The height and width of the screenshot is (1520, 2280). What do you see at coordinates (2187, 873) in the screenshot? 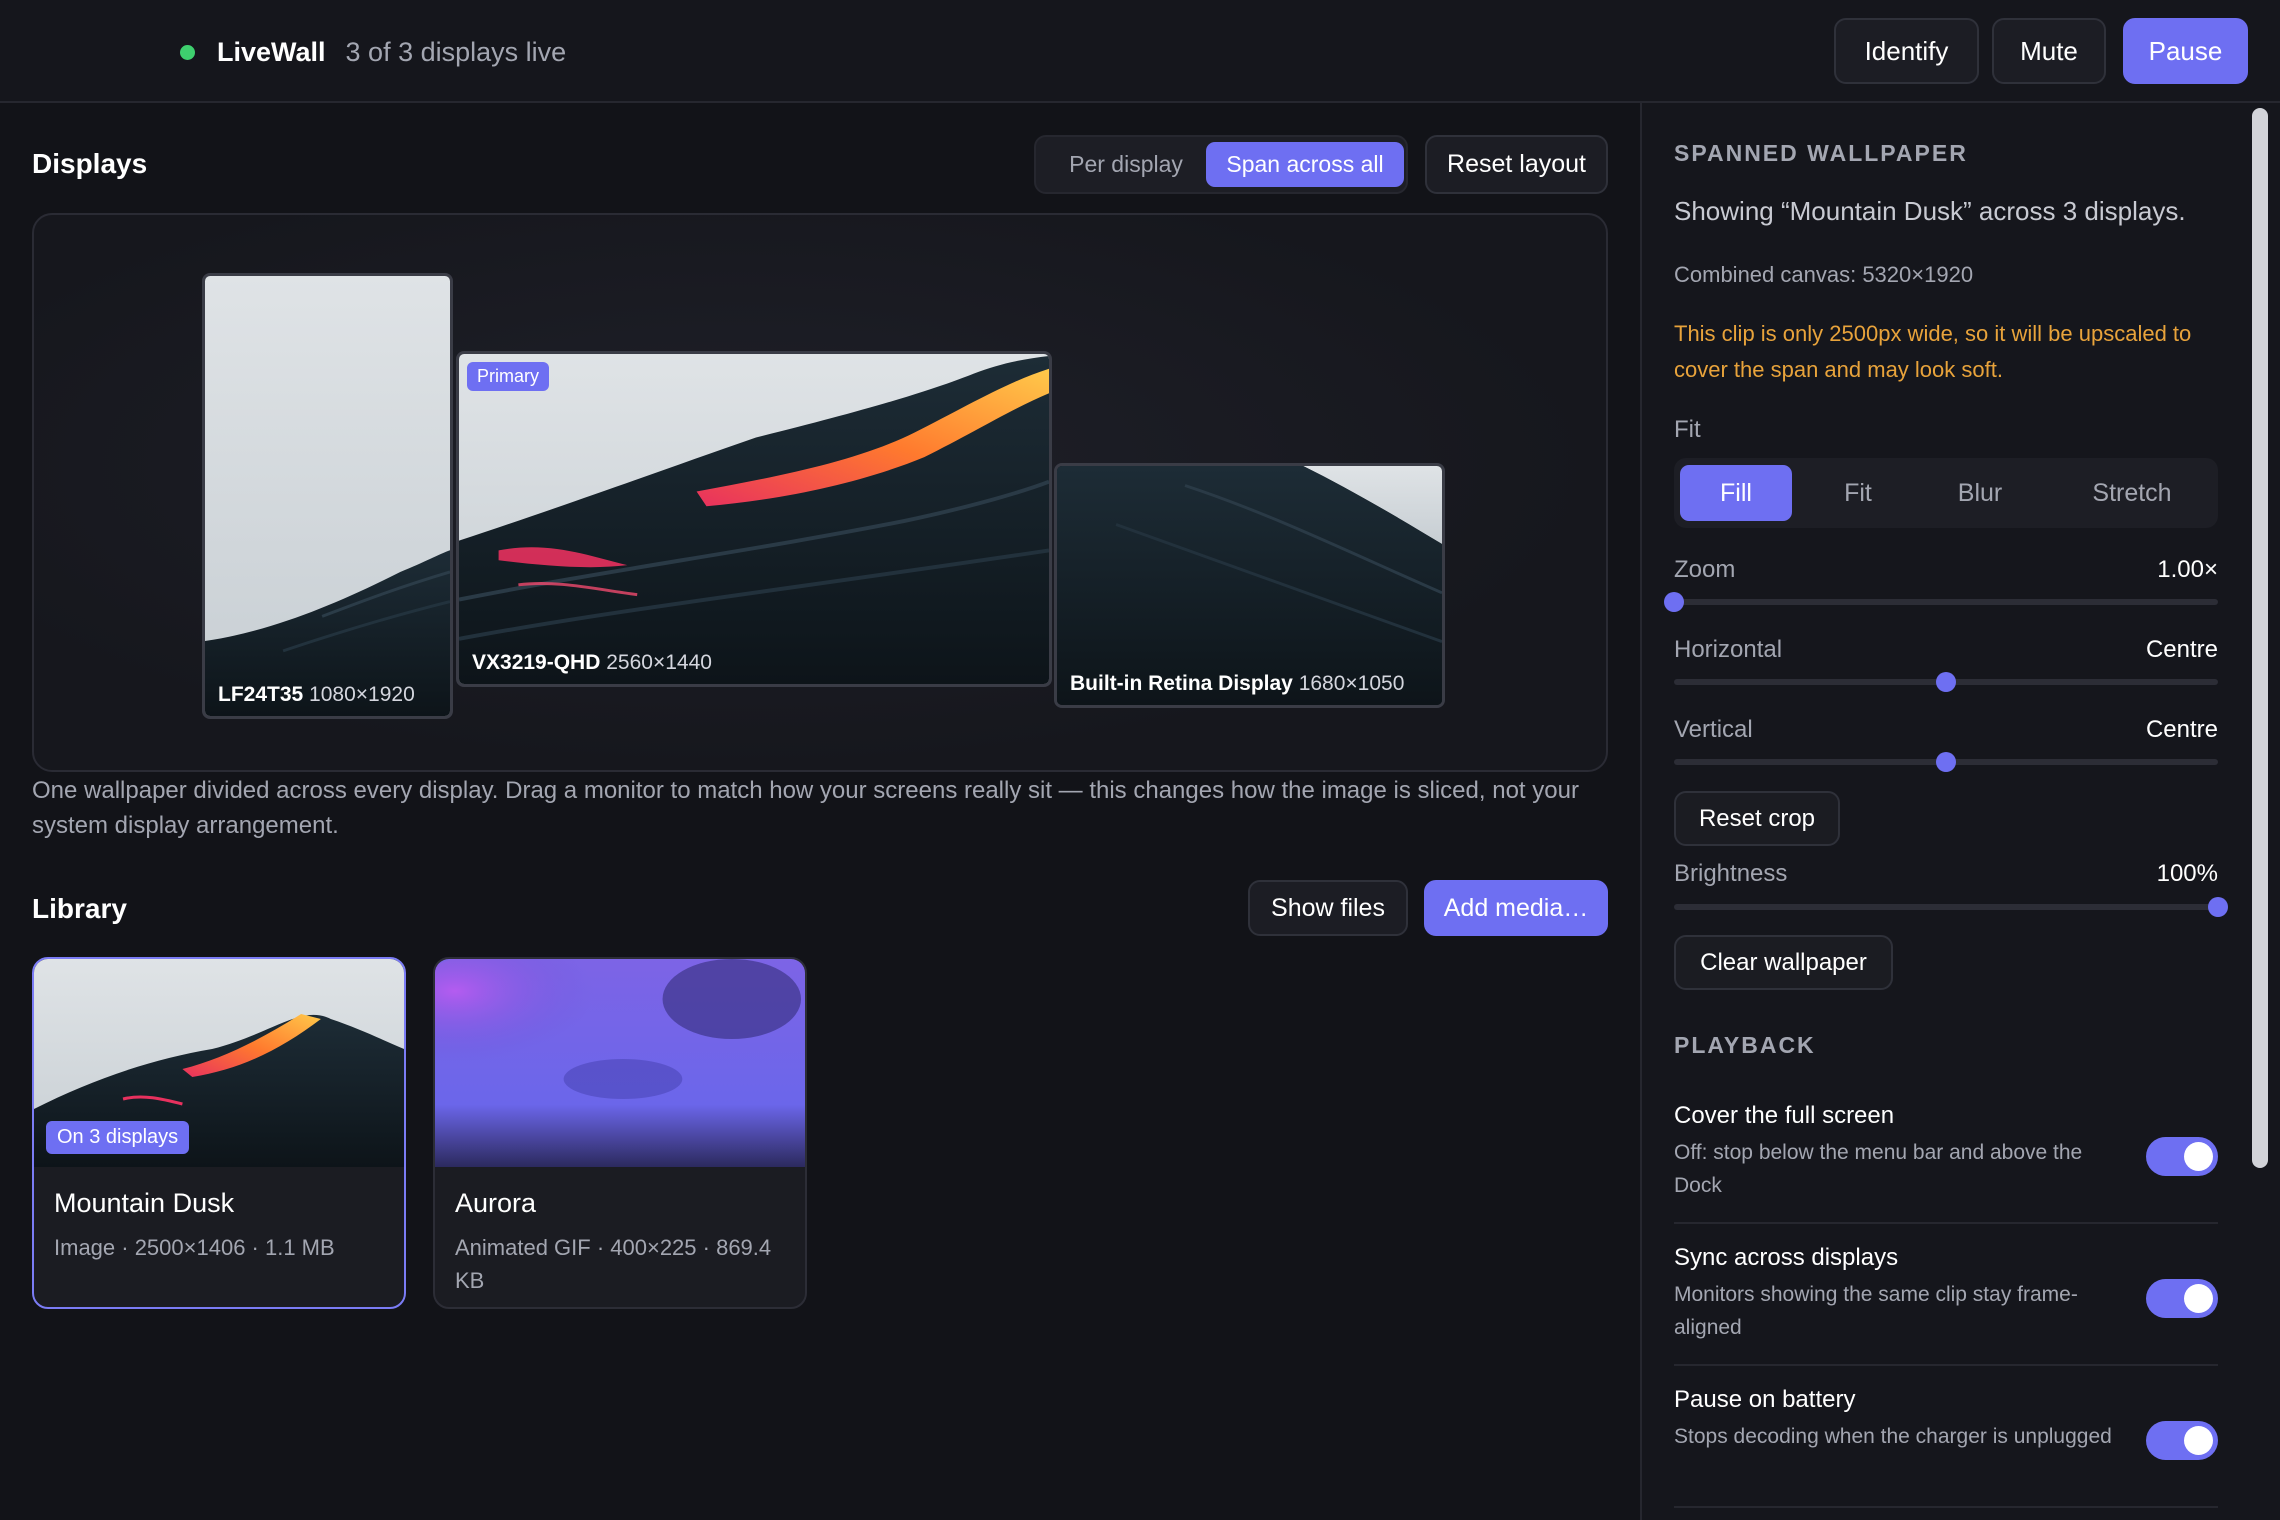
I see `brightness-value: 100%` at bounding box center [2187, 873].